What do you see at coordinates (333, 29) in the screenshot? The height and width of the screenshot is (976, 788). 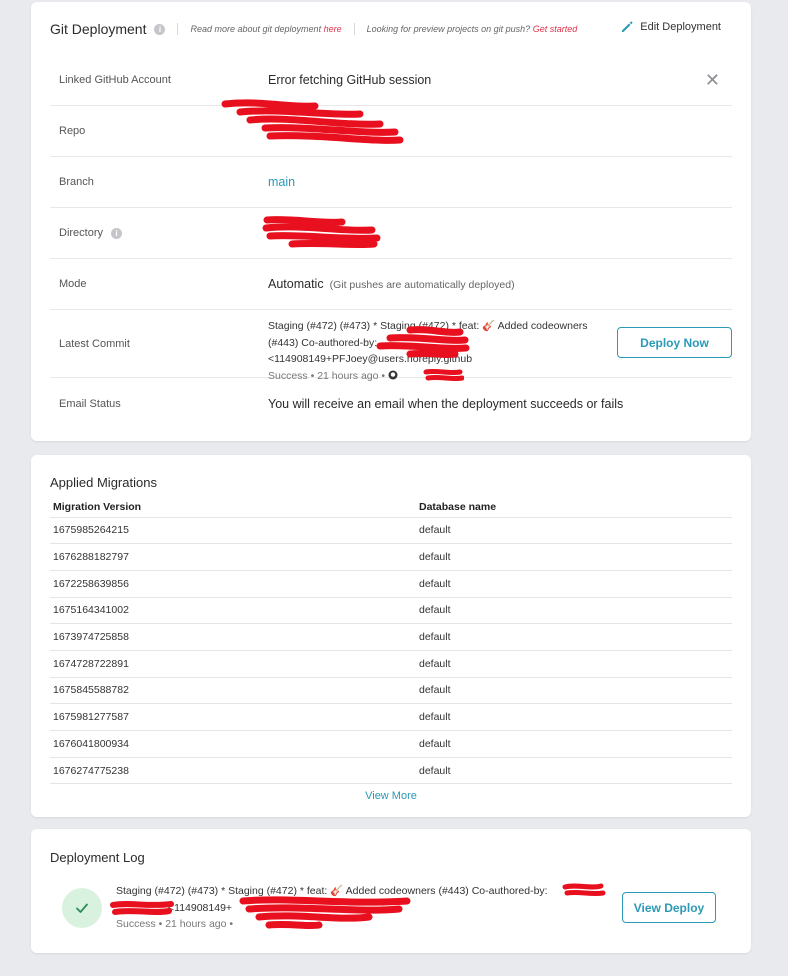 I see `read-more-link: here` at bounding box center [333, 29].